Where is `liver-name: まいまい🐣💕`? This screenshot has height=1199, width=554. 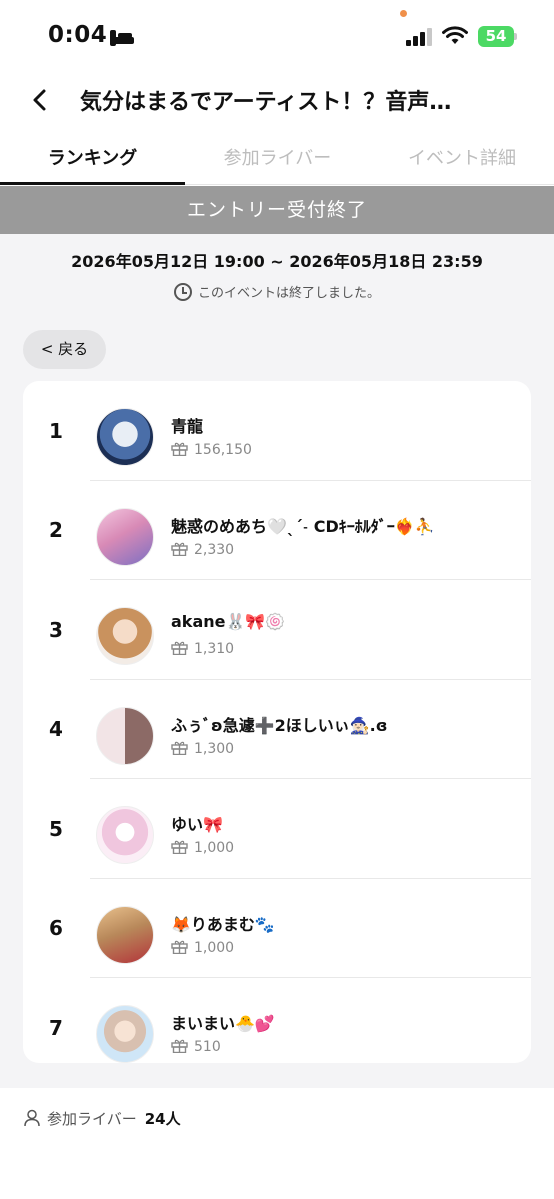 liver-name: まいまい🐣💕 is located at coordinates (223, 1023).